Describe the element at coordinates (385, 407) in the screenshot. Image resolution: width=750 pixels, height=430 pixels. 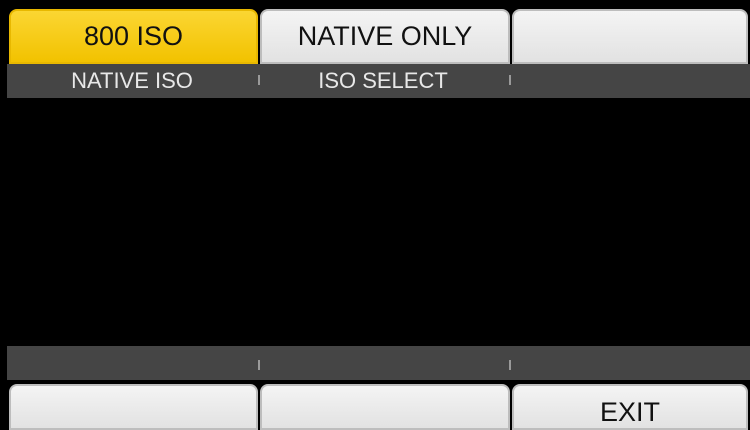
I see `bottom-center-button` at that location.